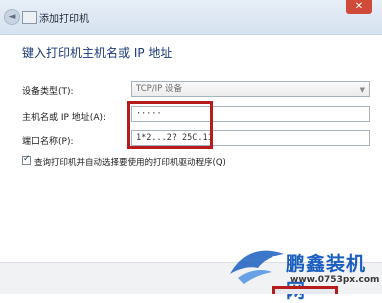  I want to click on device-type-label: 设备类型(T):, so click(48, 92).